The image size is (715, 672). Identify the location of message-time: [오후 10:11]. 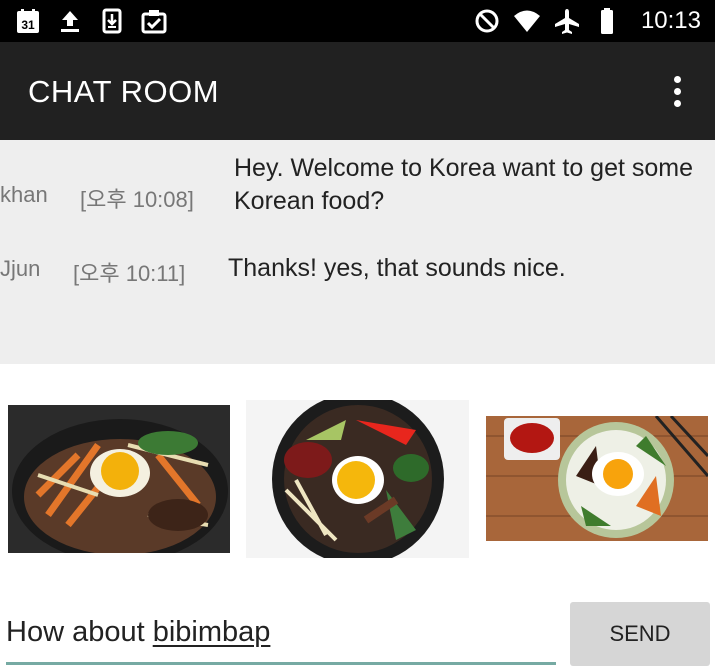
(129, 273).